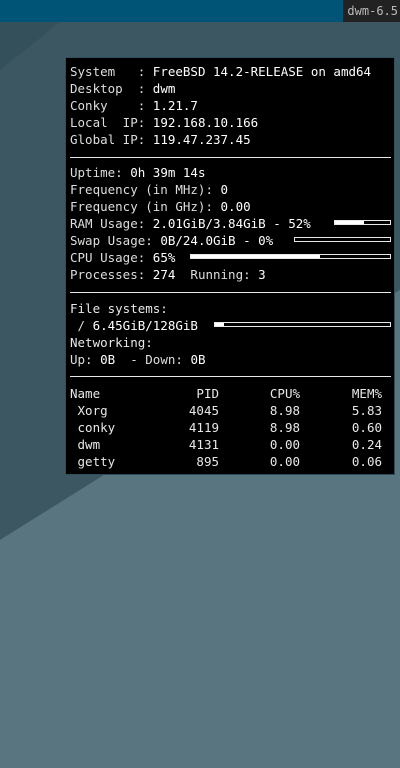  I want to click on global-ip-value: 119.47.237.45, so click(201, 139).